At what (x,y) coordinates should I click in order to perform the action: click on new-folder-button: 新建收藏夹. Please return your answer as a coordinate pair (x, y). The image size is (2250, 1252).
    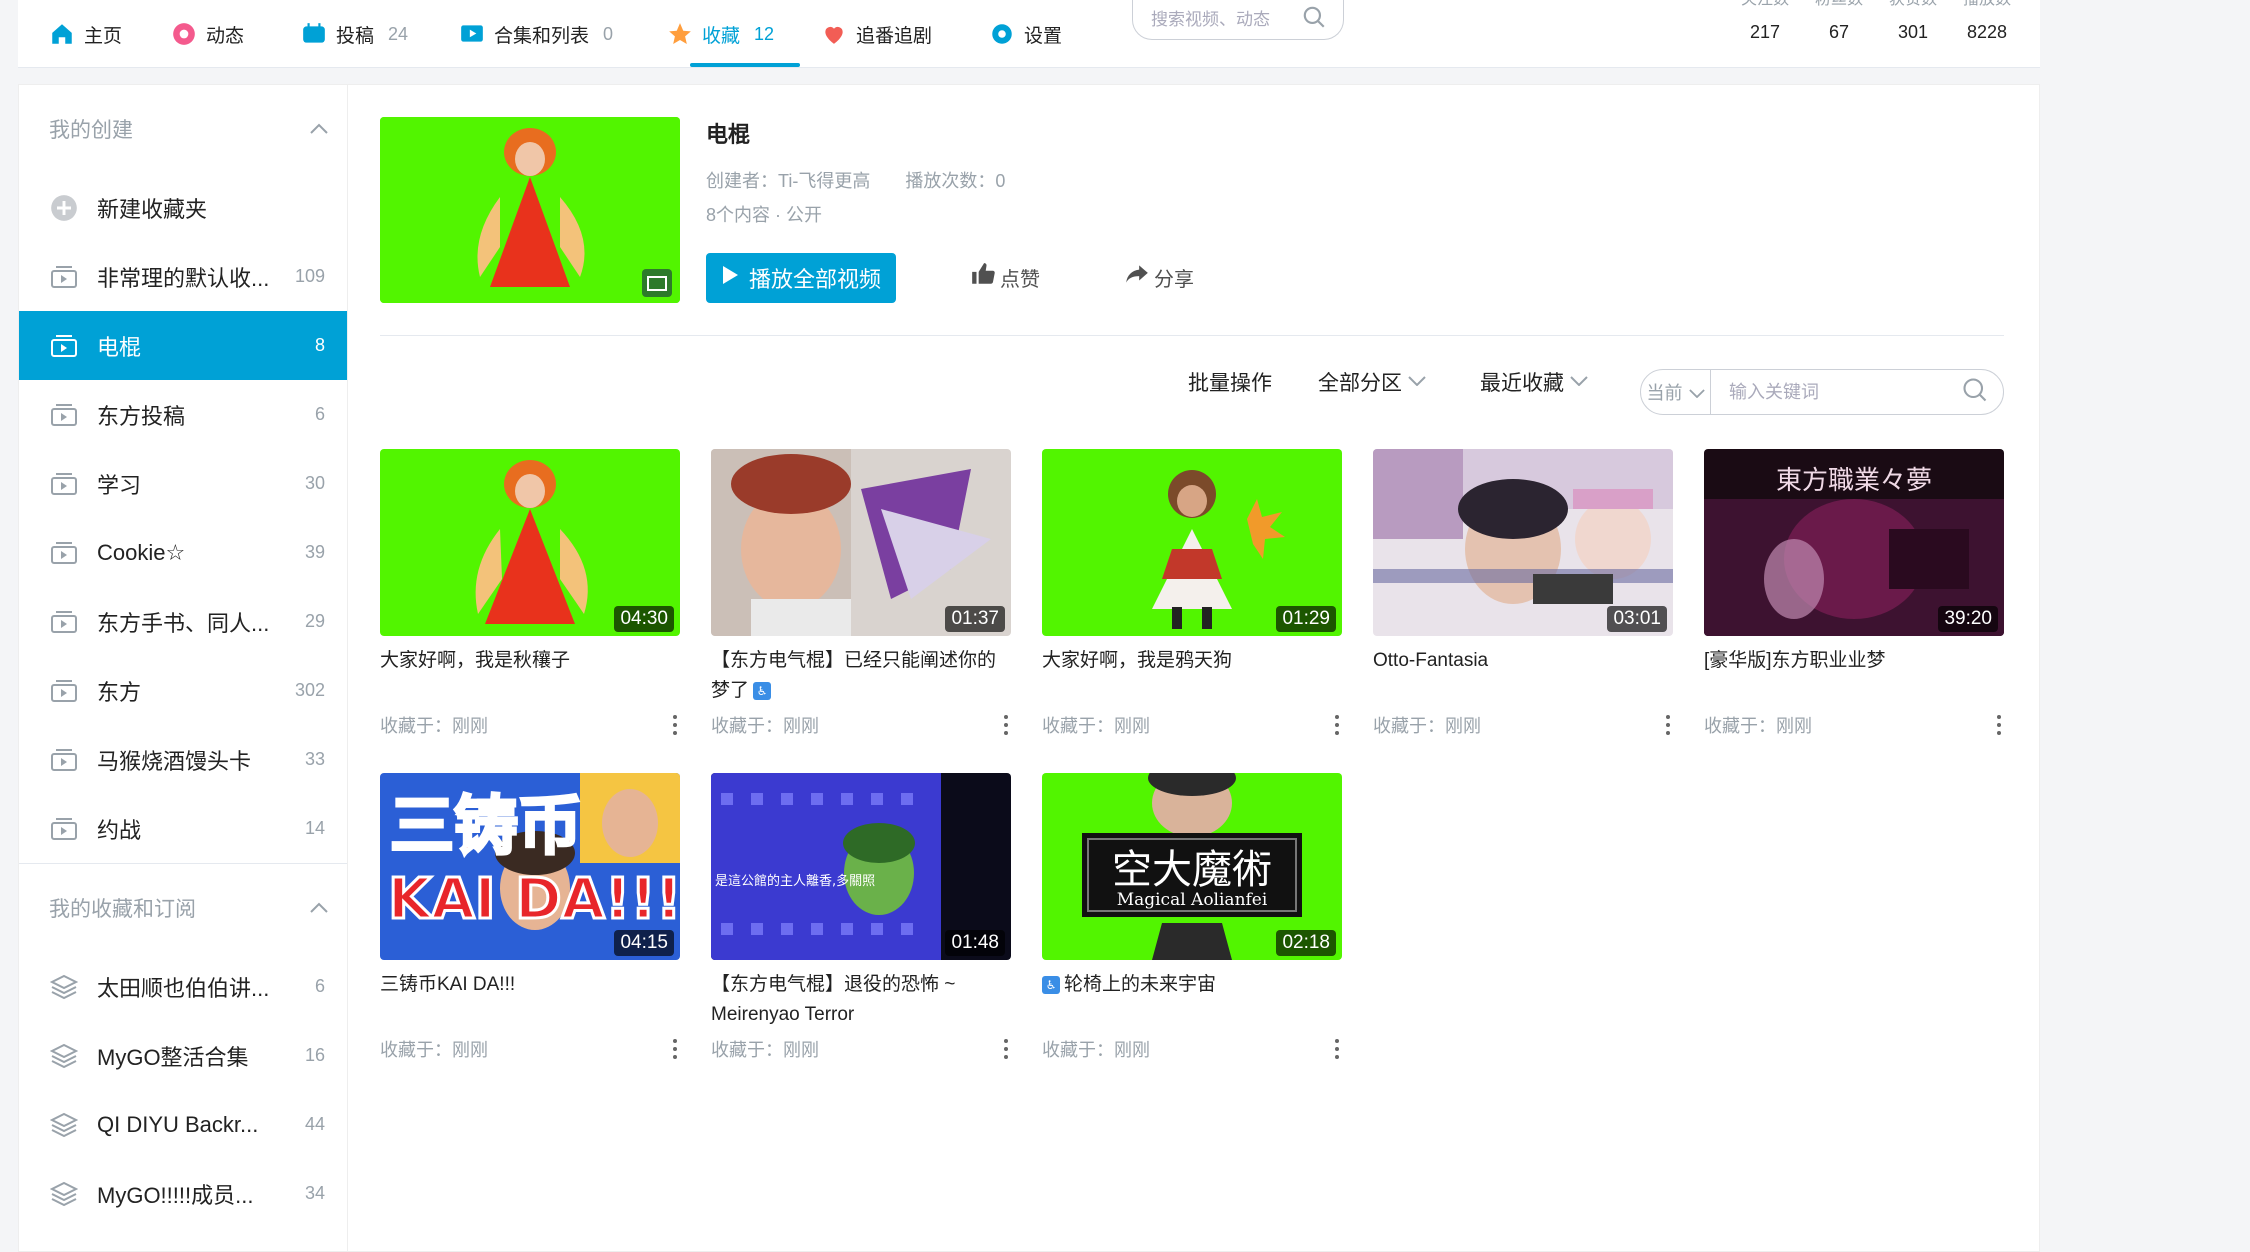
    Looking at the image, I should click on (183, 207).